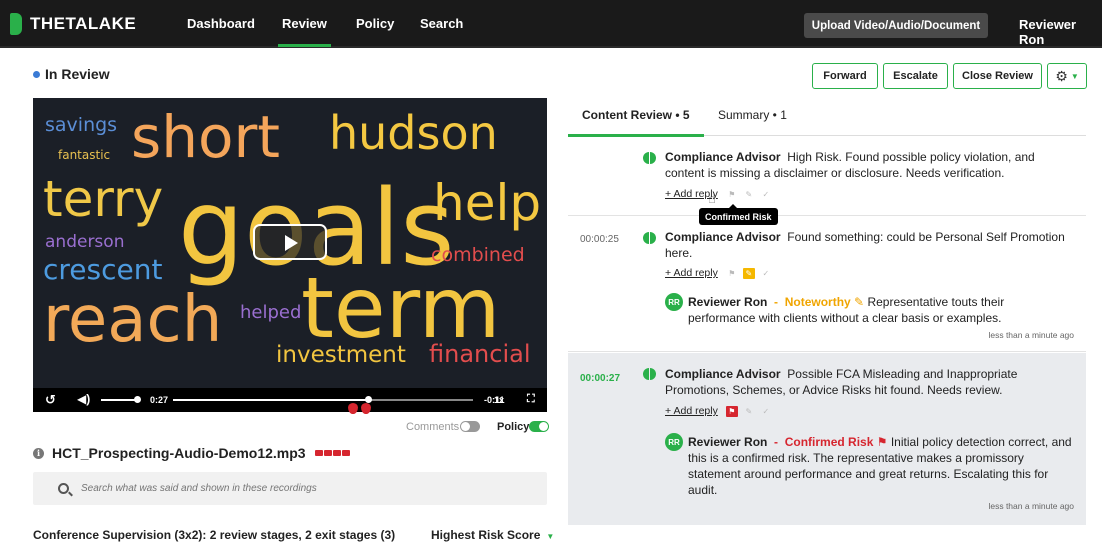 The width and height of the screenshot is (1102, 551). Describe the element at coordinates (103, 269) in the screenshot. I see `word-cloud-word: crescent` at that location.